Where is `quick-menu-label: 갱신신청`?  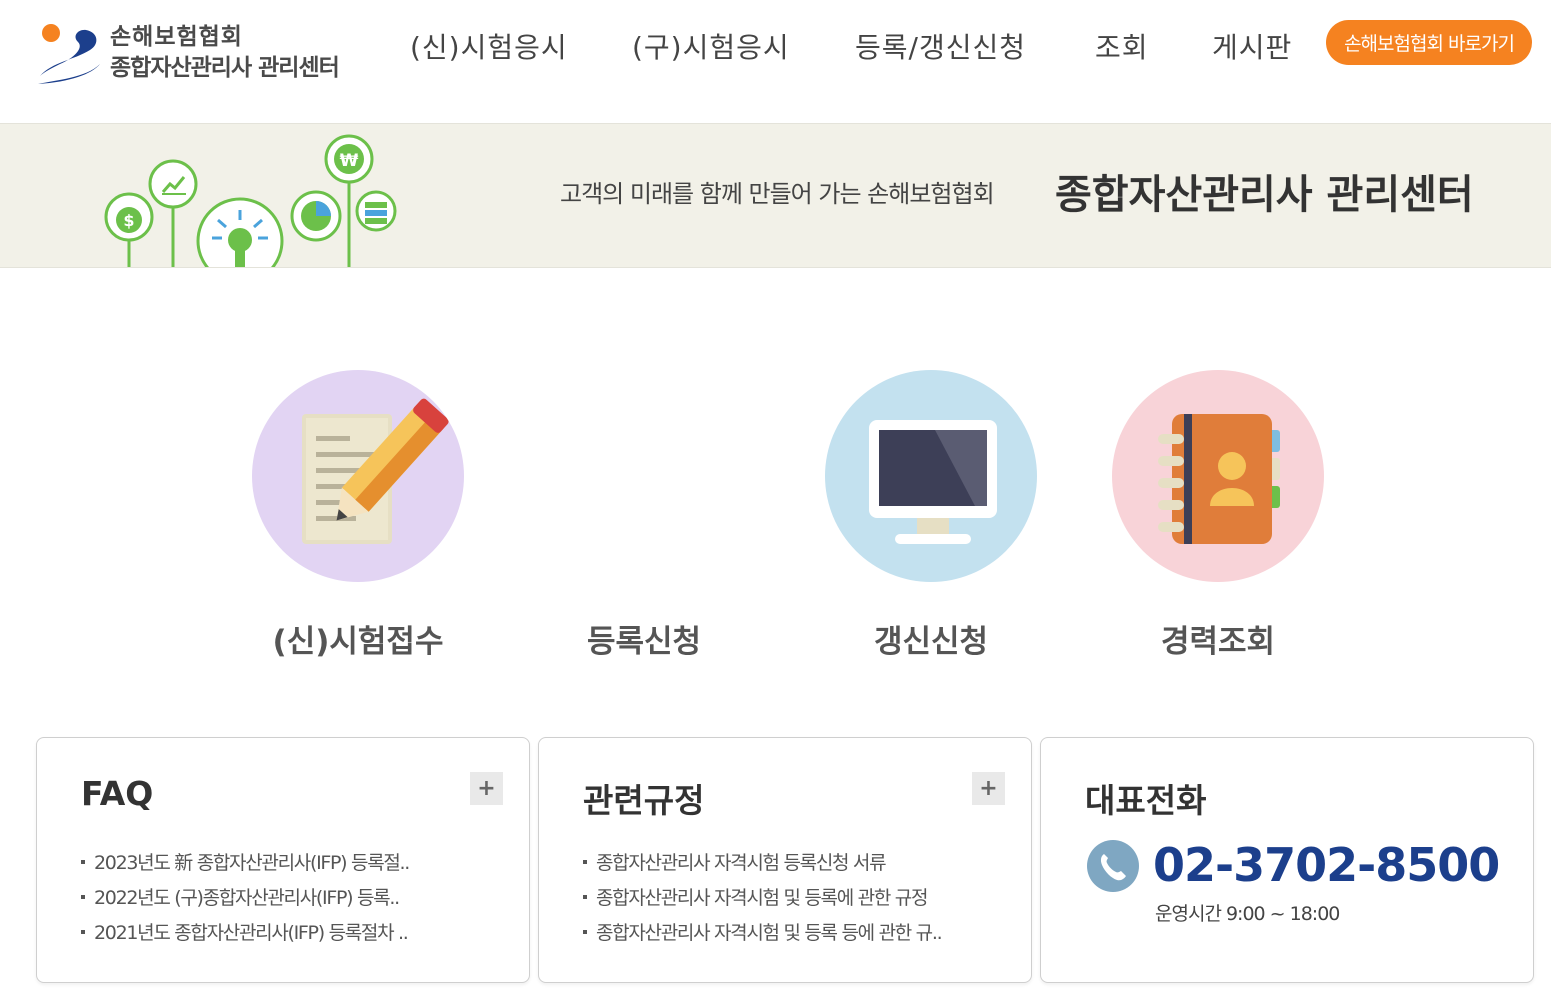
quick-menu-label: 갱신신청 is located at coordinates (931, 642).